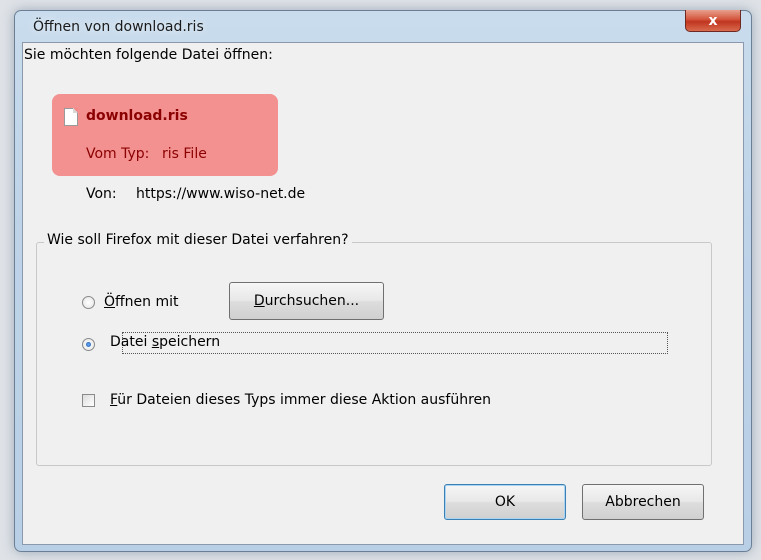 This screenshot has height=560, width=761. What do you see at coordinates (88, 400) in the screenshot?
I see `always-do-checkbox` at bounding box center [88, 400].